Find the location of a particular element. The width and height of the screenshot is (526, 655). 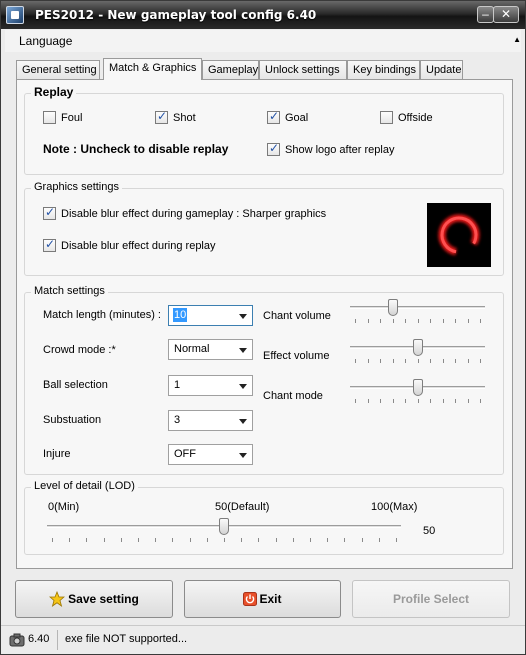

replay-title: Replay is located at coordinates (54, 92).